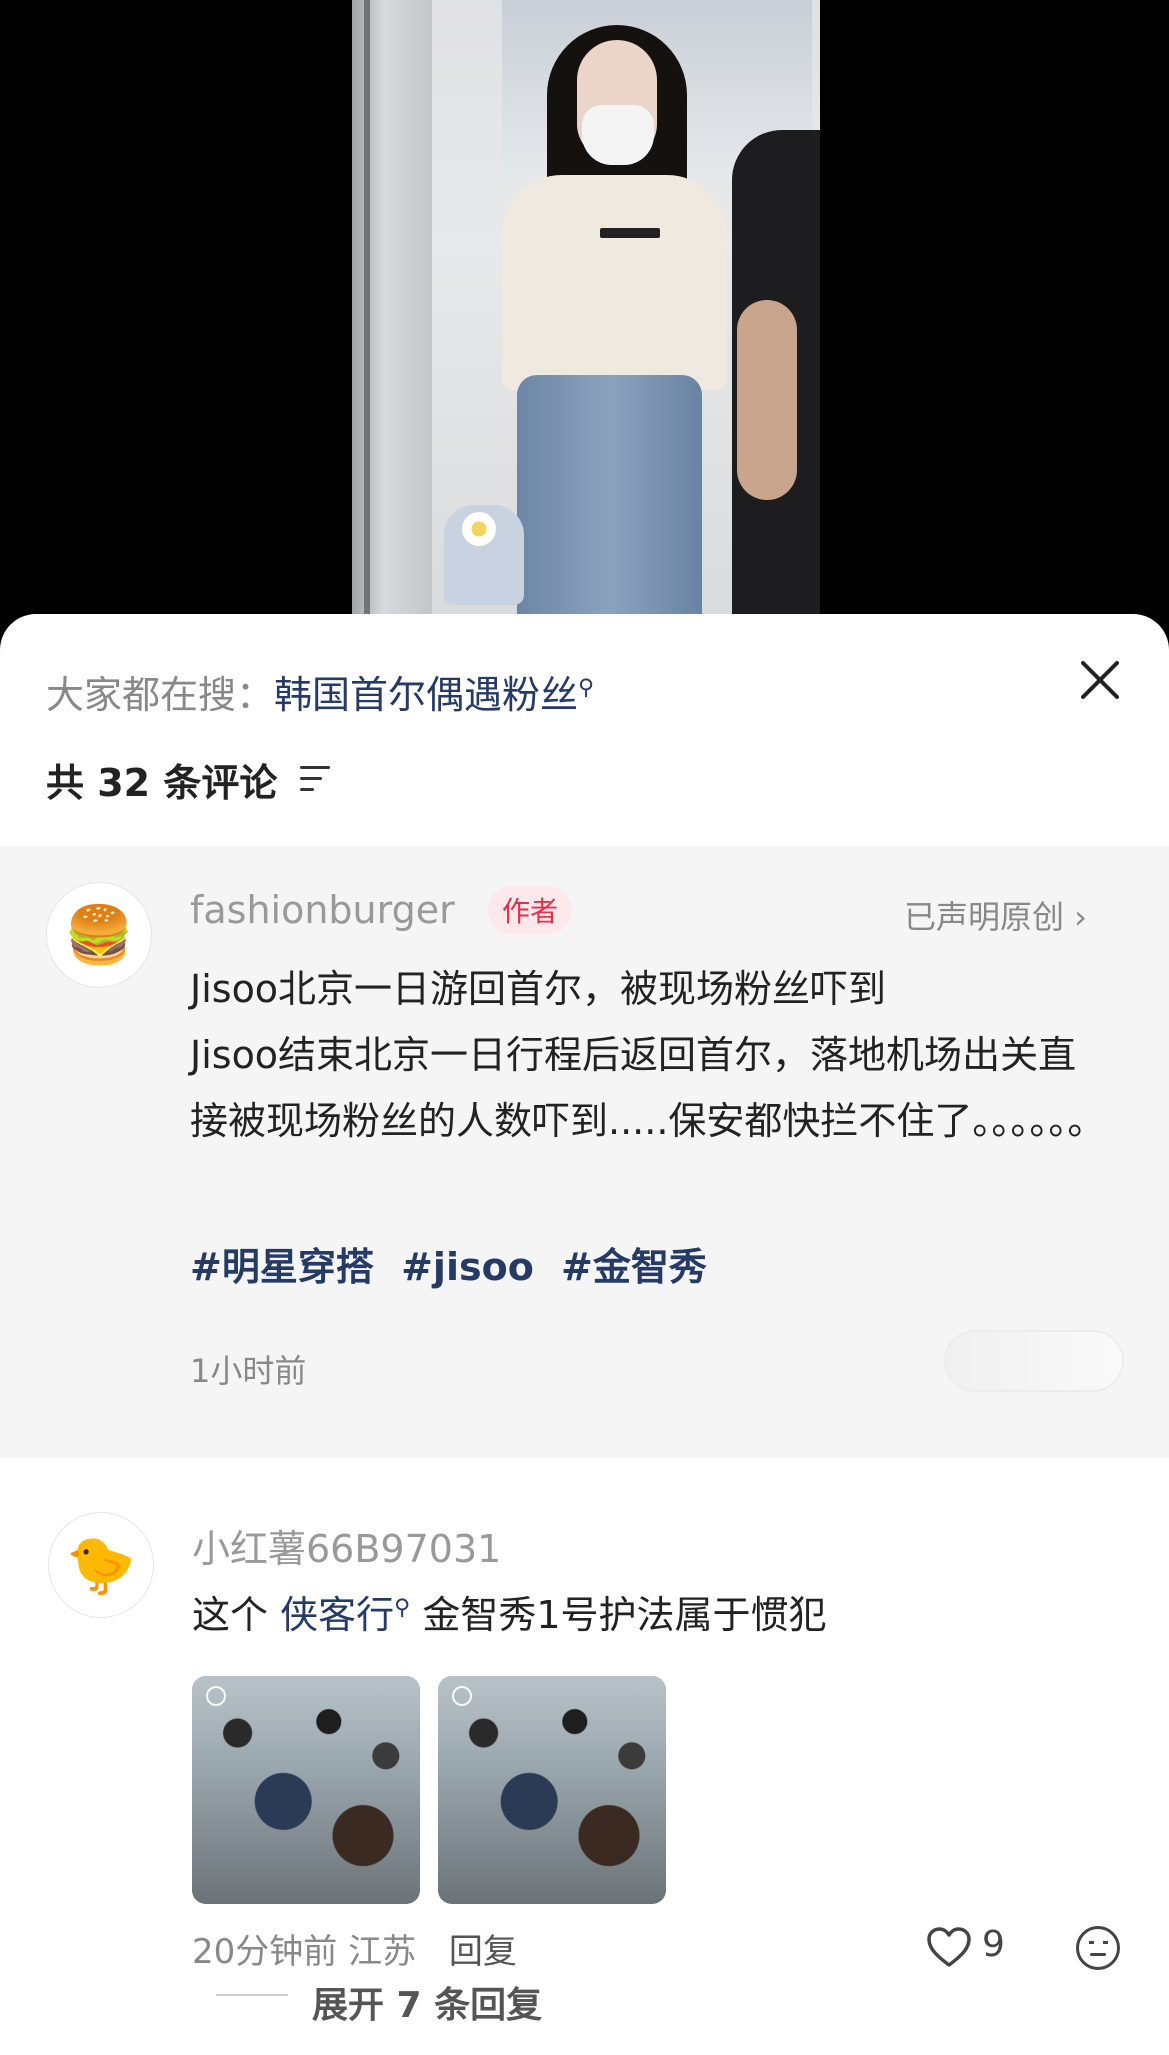 The image size is (1169, 2055). I want to click on comment-count: 共 32 条评论, so click(162, 783).